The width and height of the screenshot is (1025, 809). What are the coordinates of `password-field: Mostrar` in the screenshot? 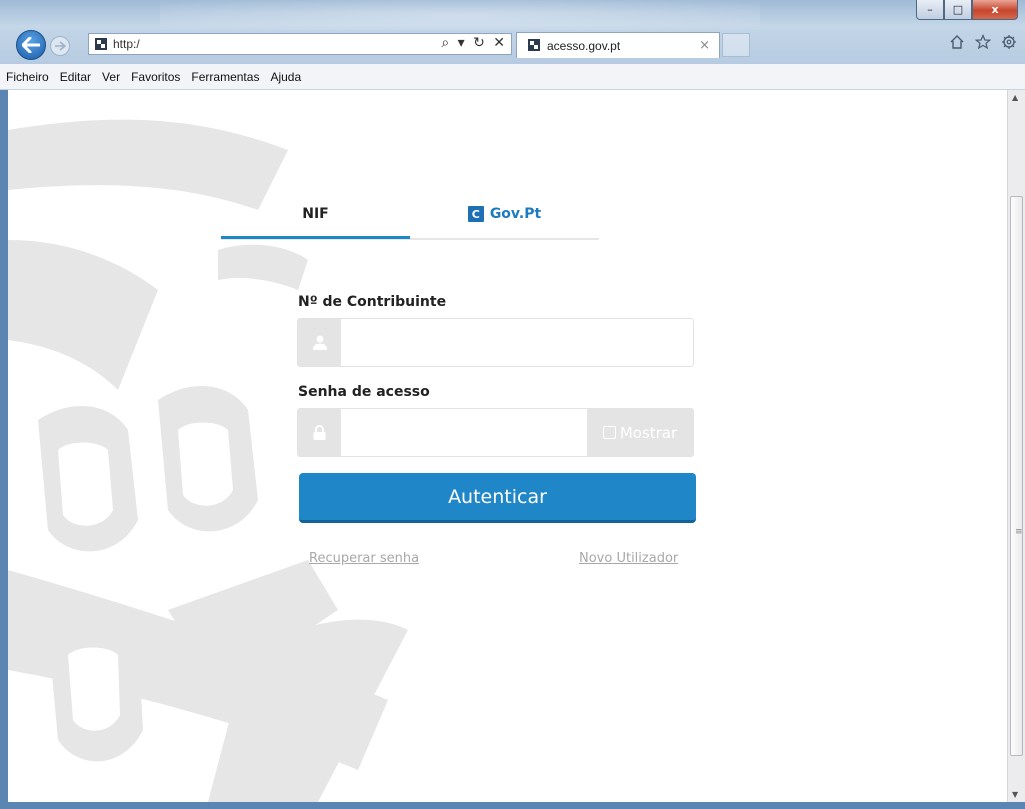 It's located at (495, 432).